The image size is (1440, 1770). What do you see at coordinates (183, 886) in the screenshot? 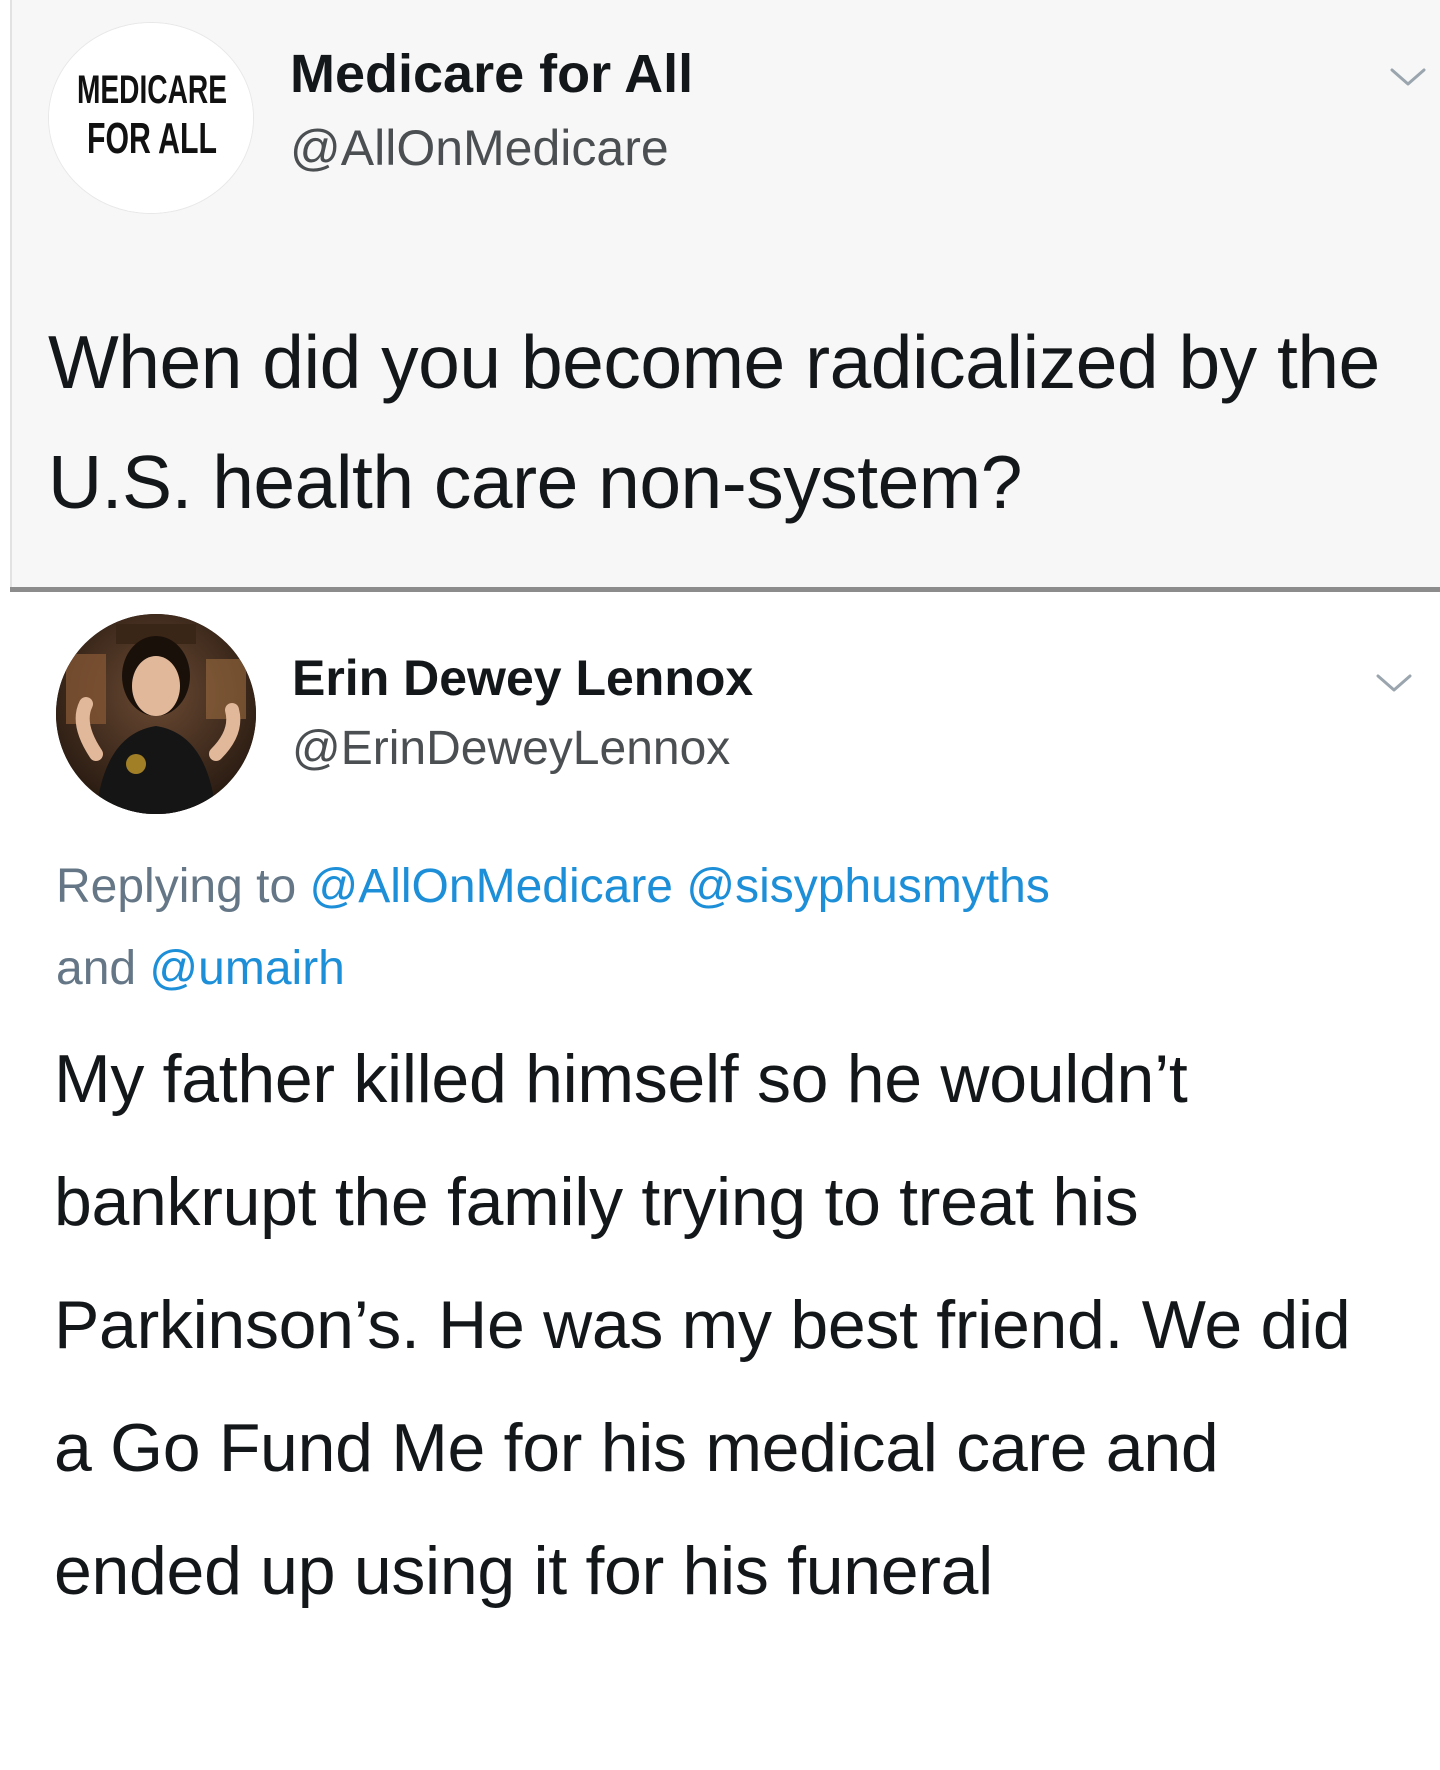
I see `replying-to-label: Replying to` at bounding box center [183, 886].